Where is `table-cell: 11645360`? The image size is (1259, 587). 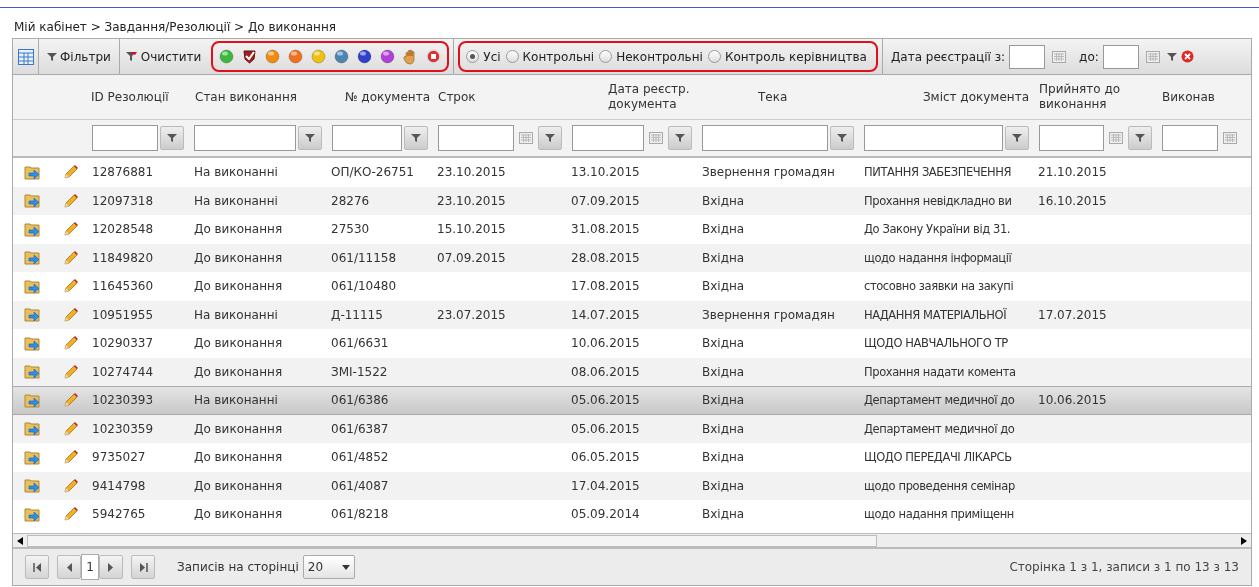 table-cell: 11645360 is located at coordinates (123, 286).